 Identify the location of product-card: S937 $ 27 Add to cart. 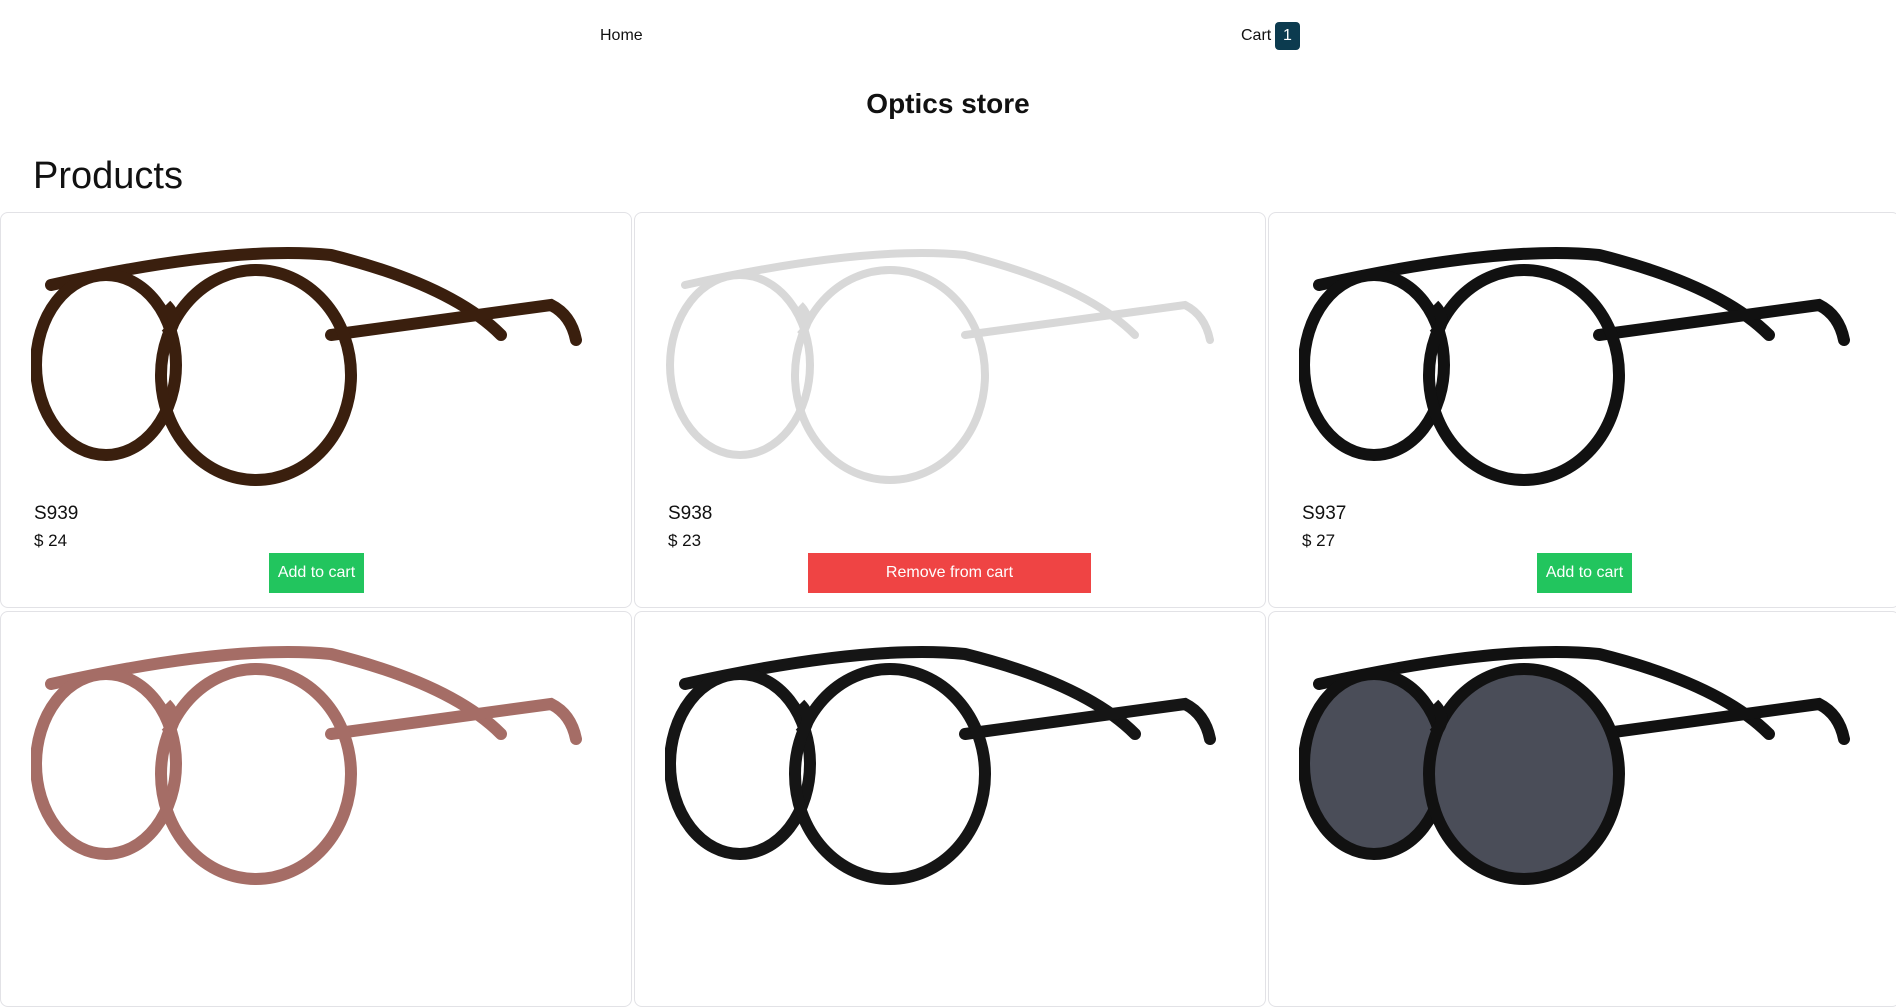
(1582, 410).